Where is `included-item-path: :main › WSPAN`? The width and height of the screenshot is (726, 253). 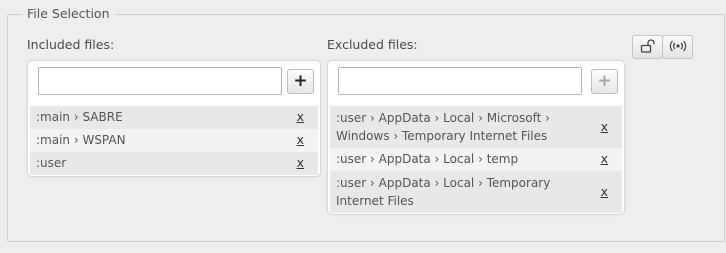 included-item-path: :main › WSPAN is located at coordinates (81, 140).